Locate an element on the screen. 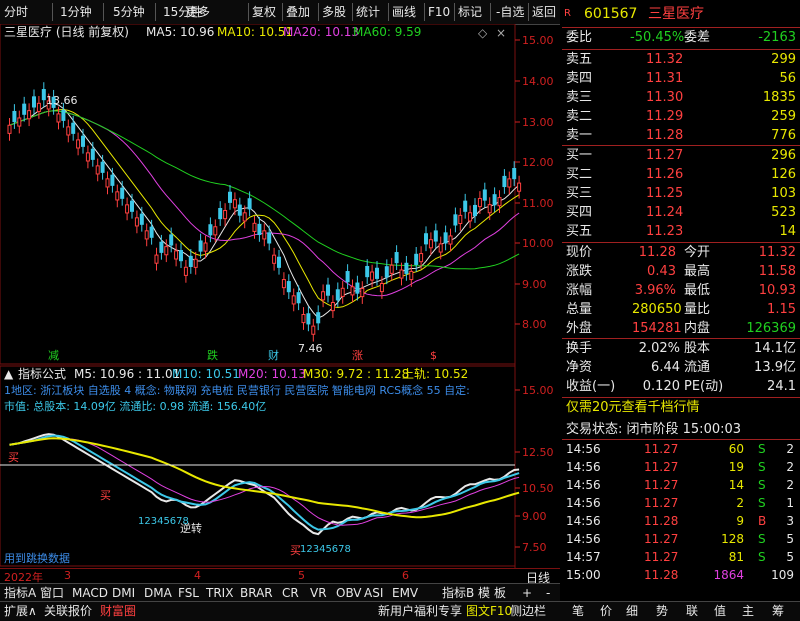 This screenshot has height=621, width=800. tick-price: 11.28 is located at coordinates (661, 575).